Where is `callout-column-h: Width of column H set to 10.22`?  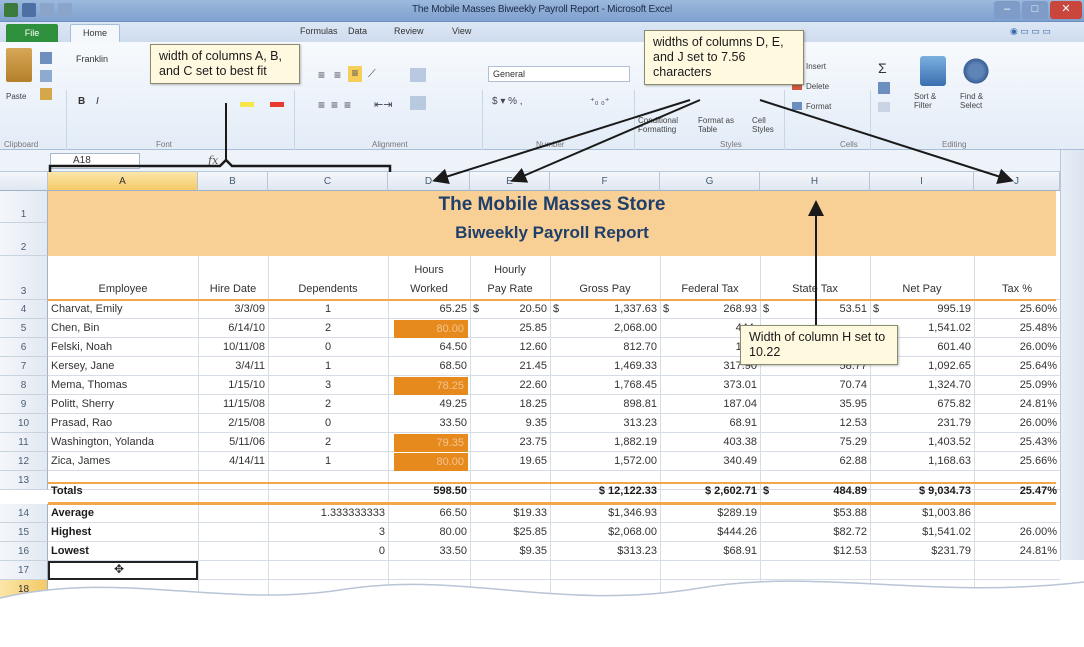
callout-column-h: Width of column H set to 10.22 is located at coordinates (819, 345).